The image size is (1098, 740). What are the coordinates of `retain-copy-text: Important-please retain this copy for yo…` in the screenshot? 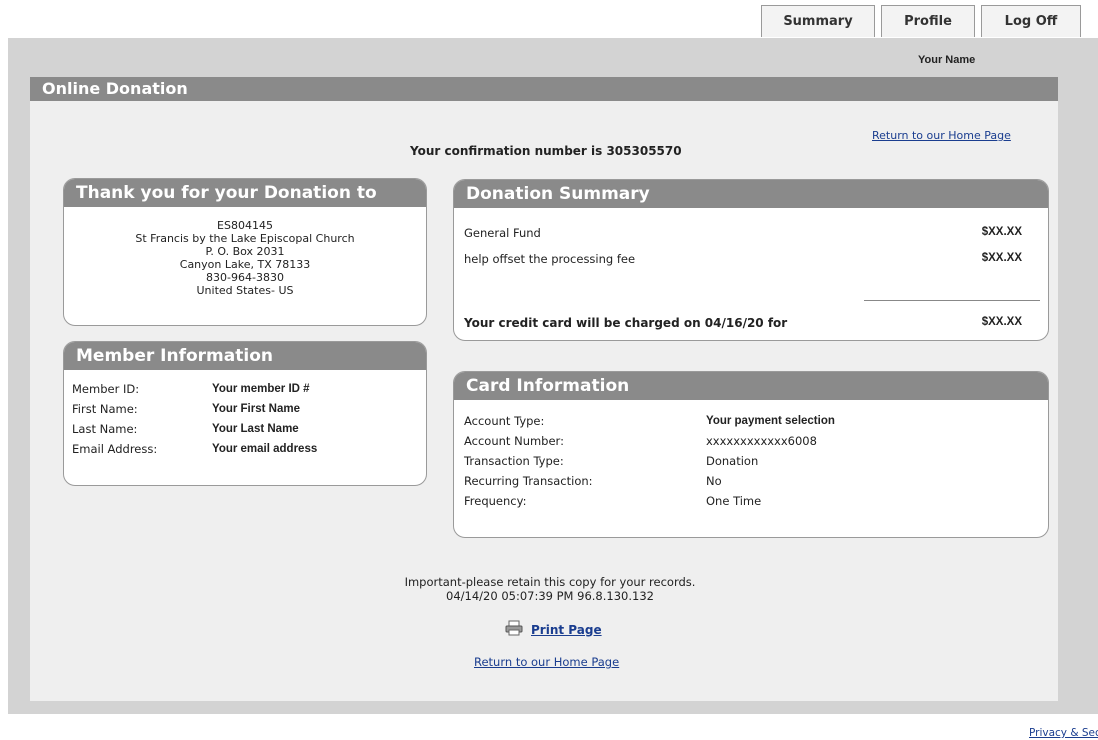 It's located at (550, 582).